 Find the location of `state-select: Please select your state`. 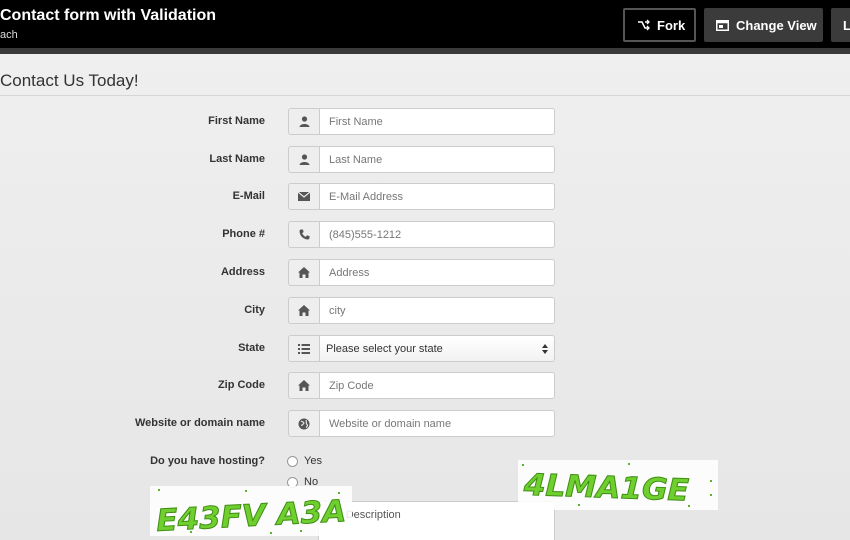

state-select: Please select your state is located at coordinates (437, 348).